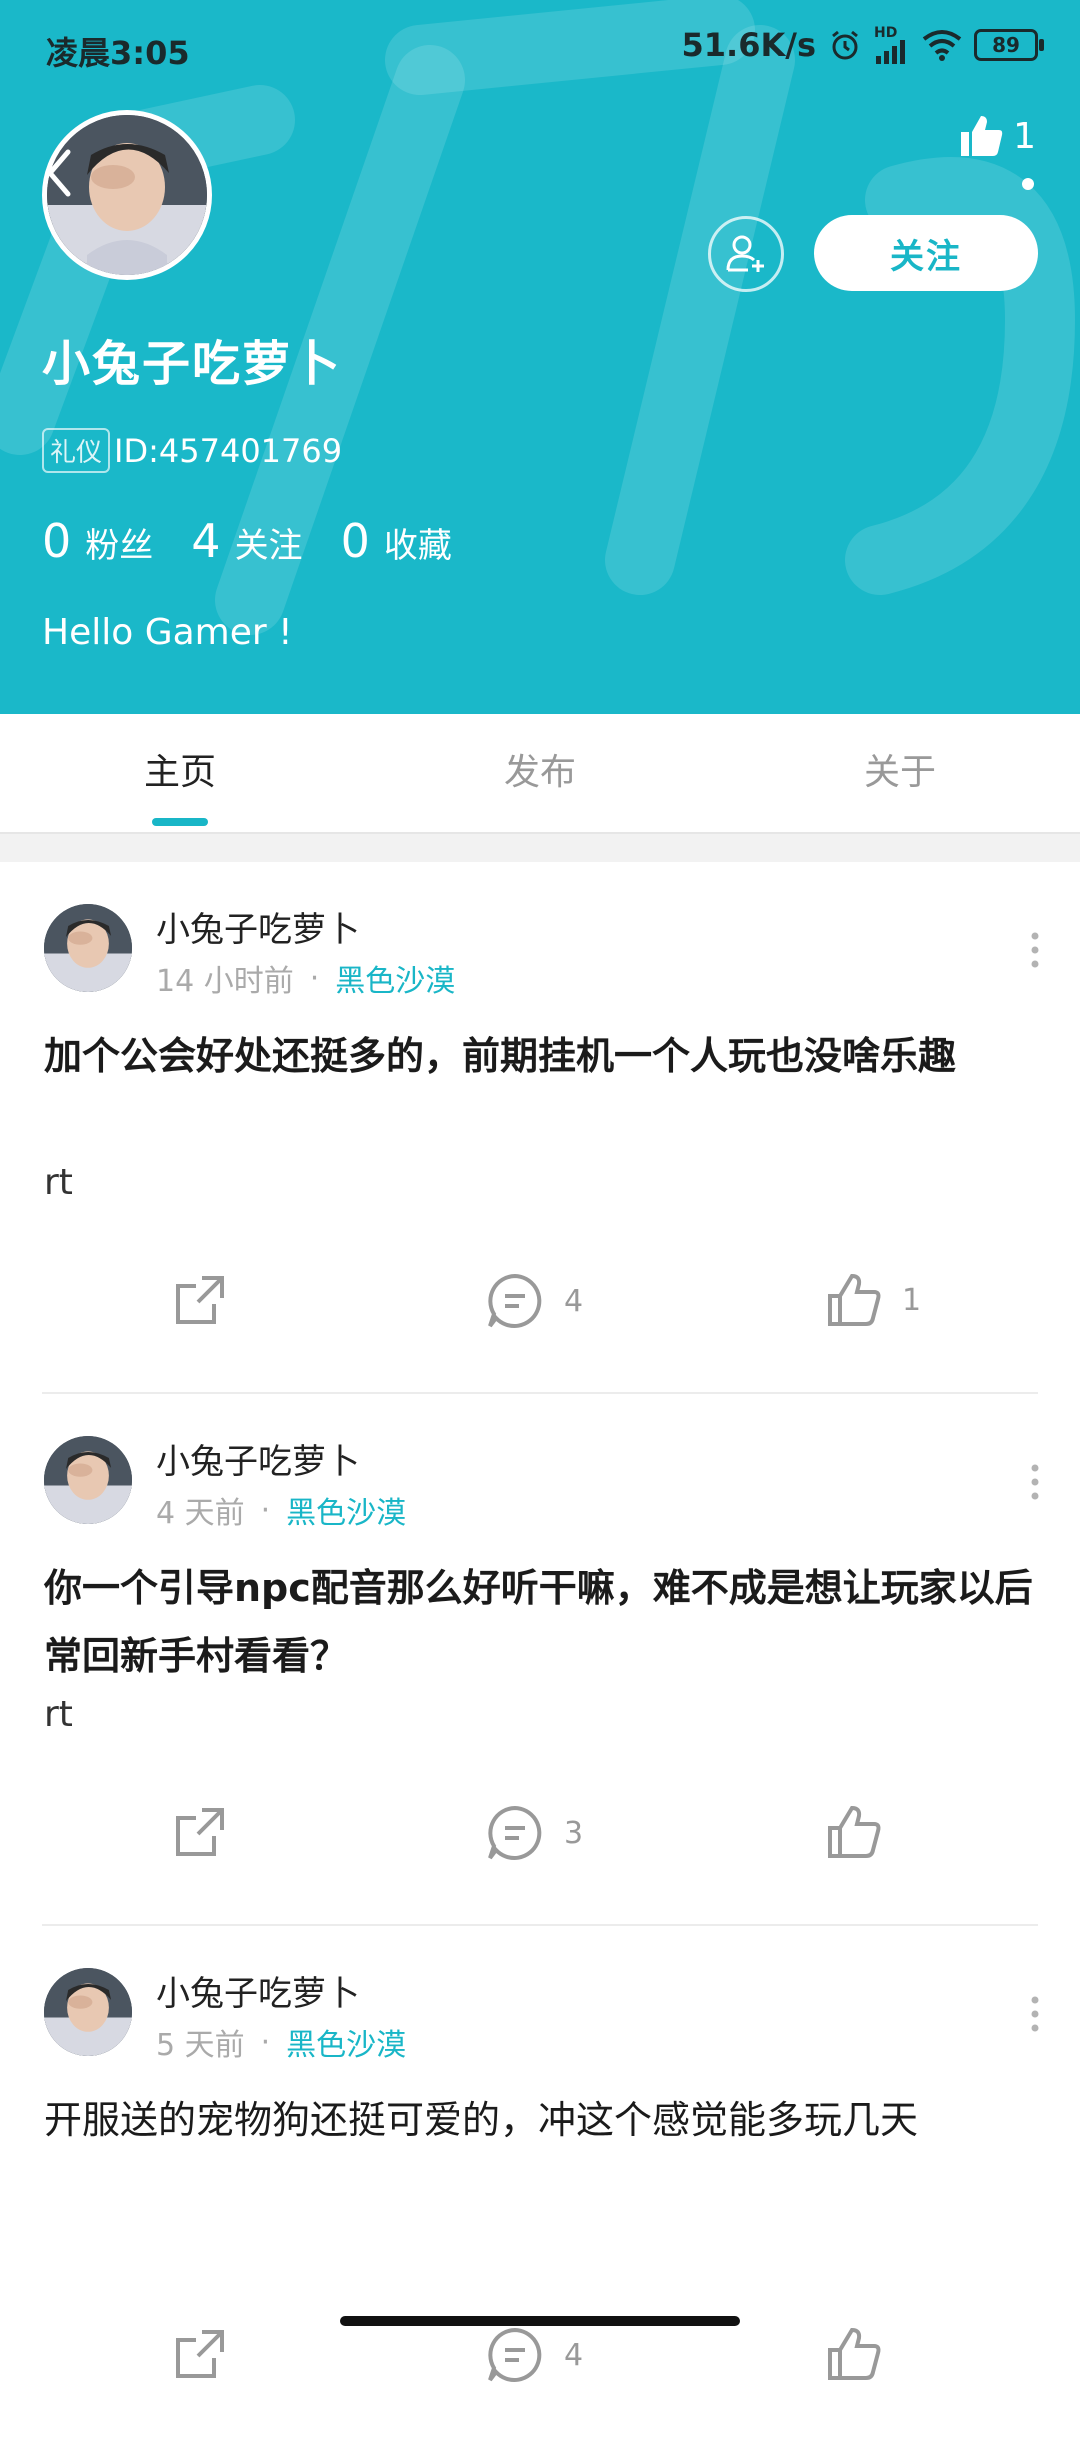 The height and width of the screenshot is (2456, 1080). Describe the element at coordinates (540, 48) in the screenshot. I see `status-bar: 凌晨3:05 51.6K/s HD 89` at that location.